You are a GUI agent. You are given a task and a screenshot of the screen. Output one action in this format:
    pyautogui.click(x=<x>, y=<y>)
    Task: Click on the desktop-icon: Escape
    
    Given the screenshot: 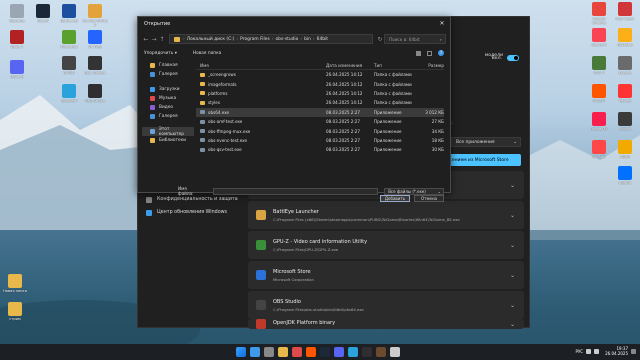 What is the action you would take?
    pyautogui.click(x=625, y=65)
    